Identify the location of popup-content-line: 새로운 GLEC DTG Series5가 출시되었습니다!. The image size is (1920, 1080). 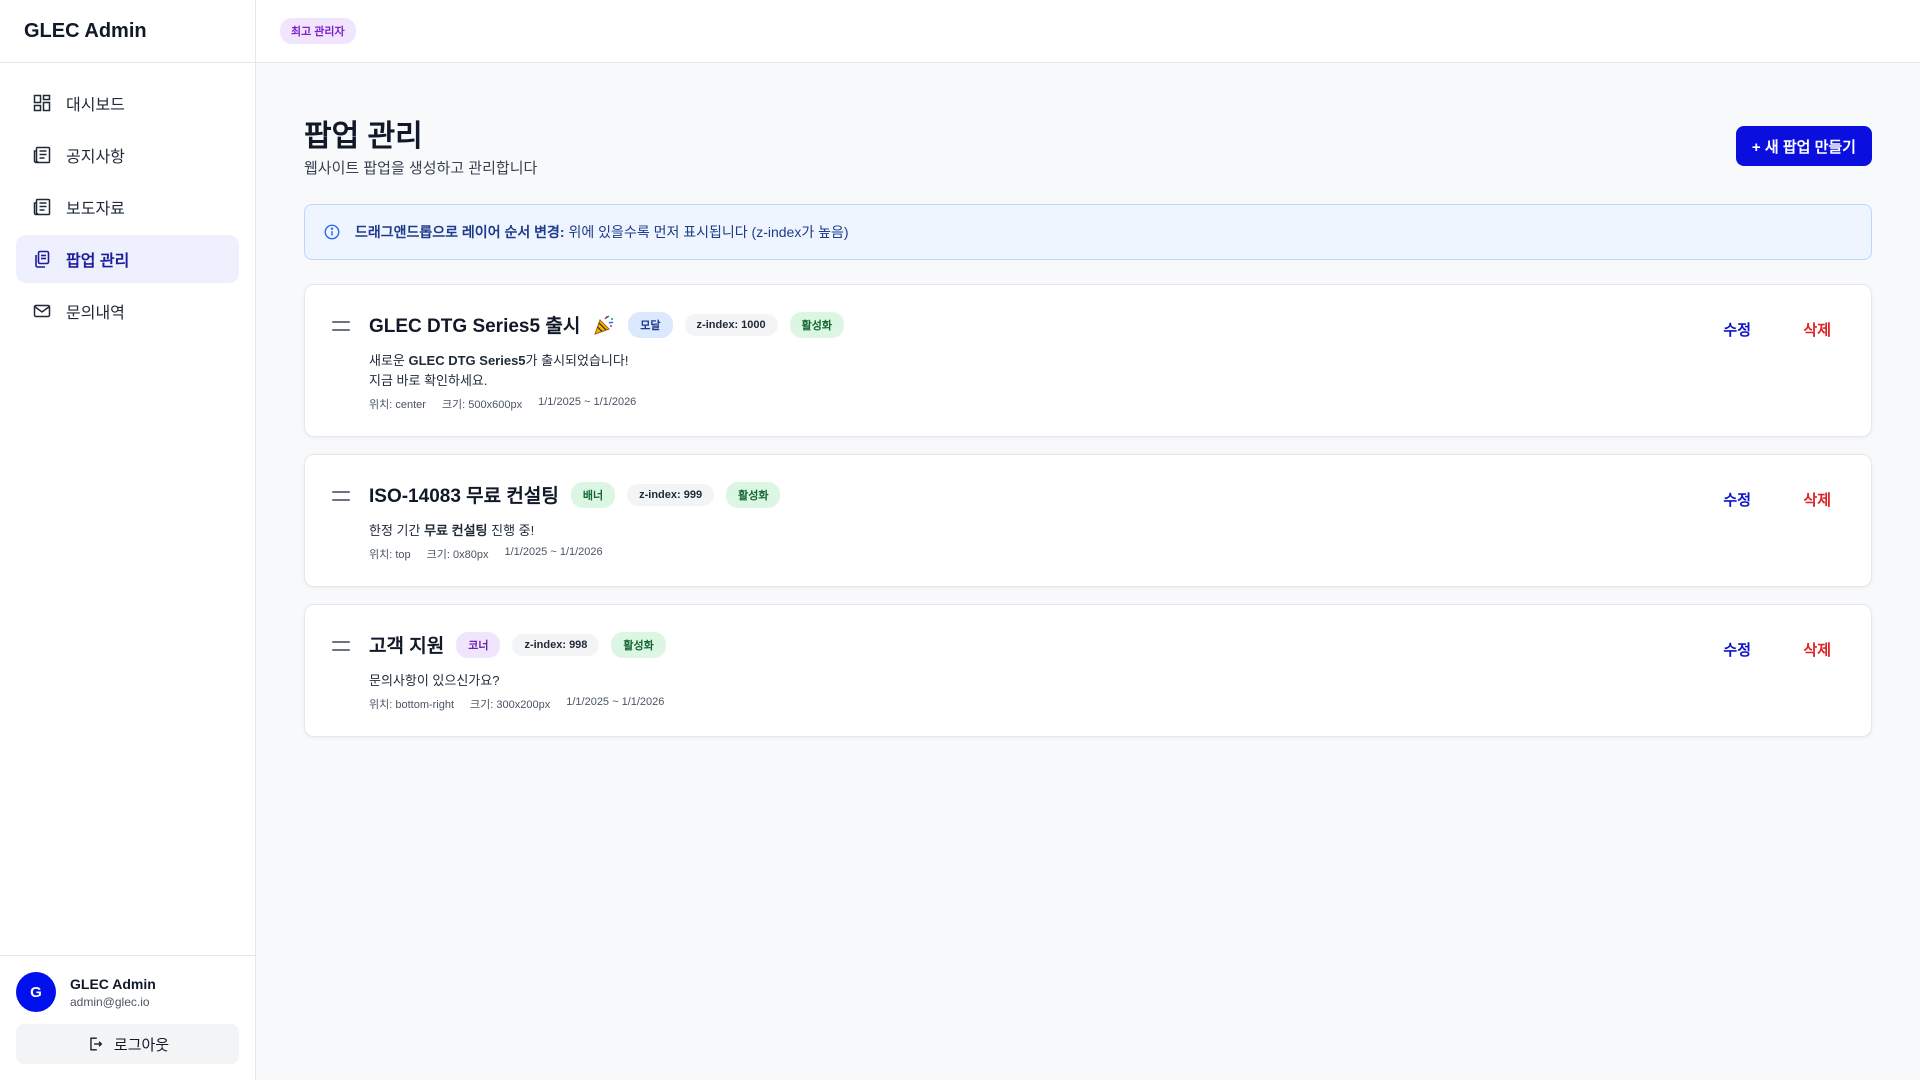
(498, 359).